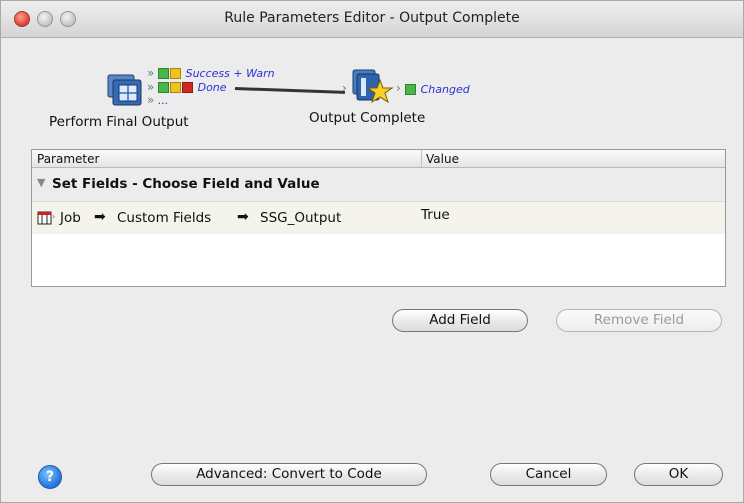 This screenshot has height=503, width=744. I want to click on column-divider, so click(421, 158).